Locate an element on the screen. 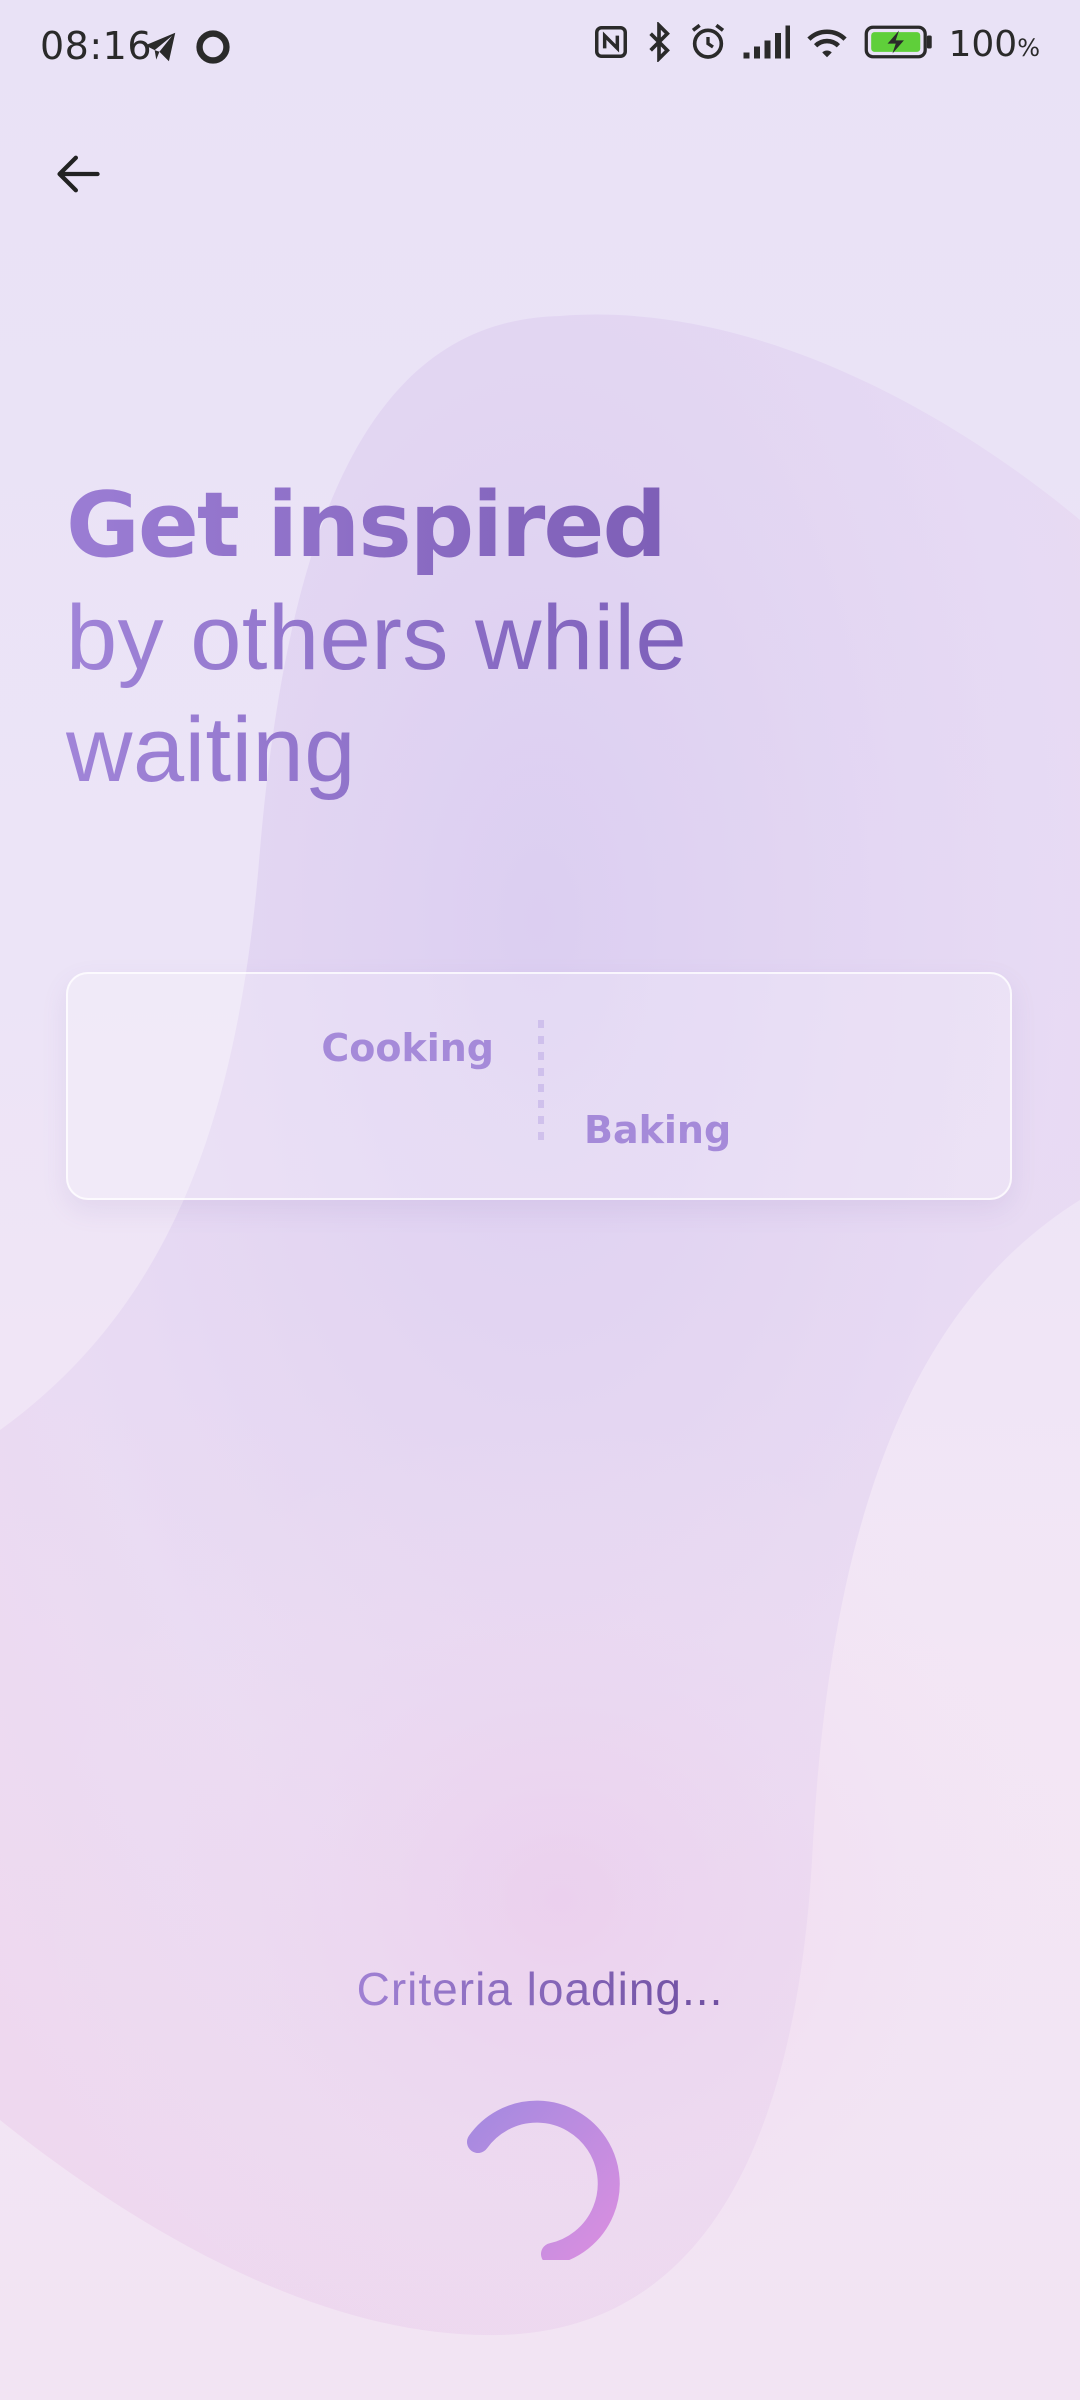 This screenshot has height=2400, width=1080. battery-percent: 100% is located at coordinates (994, 44).